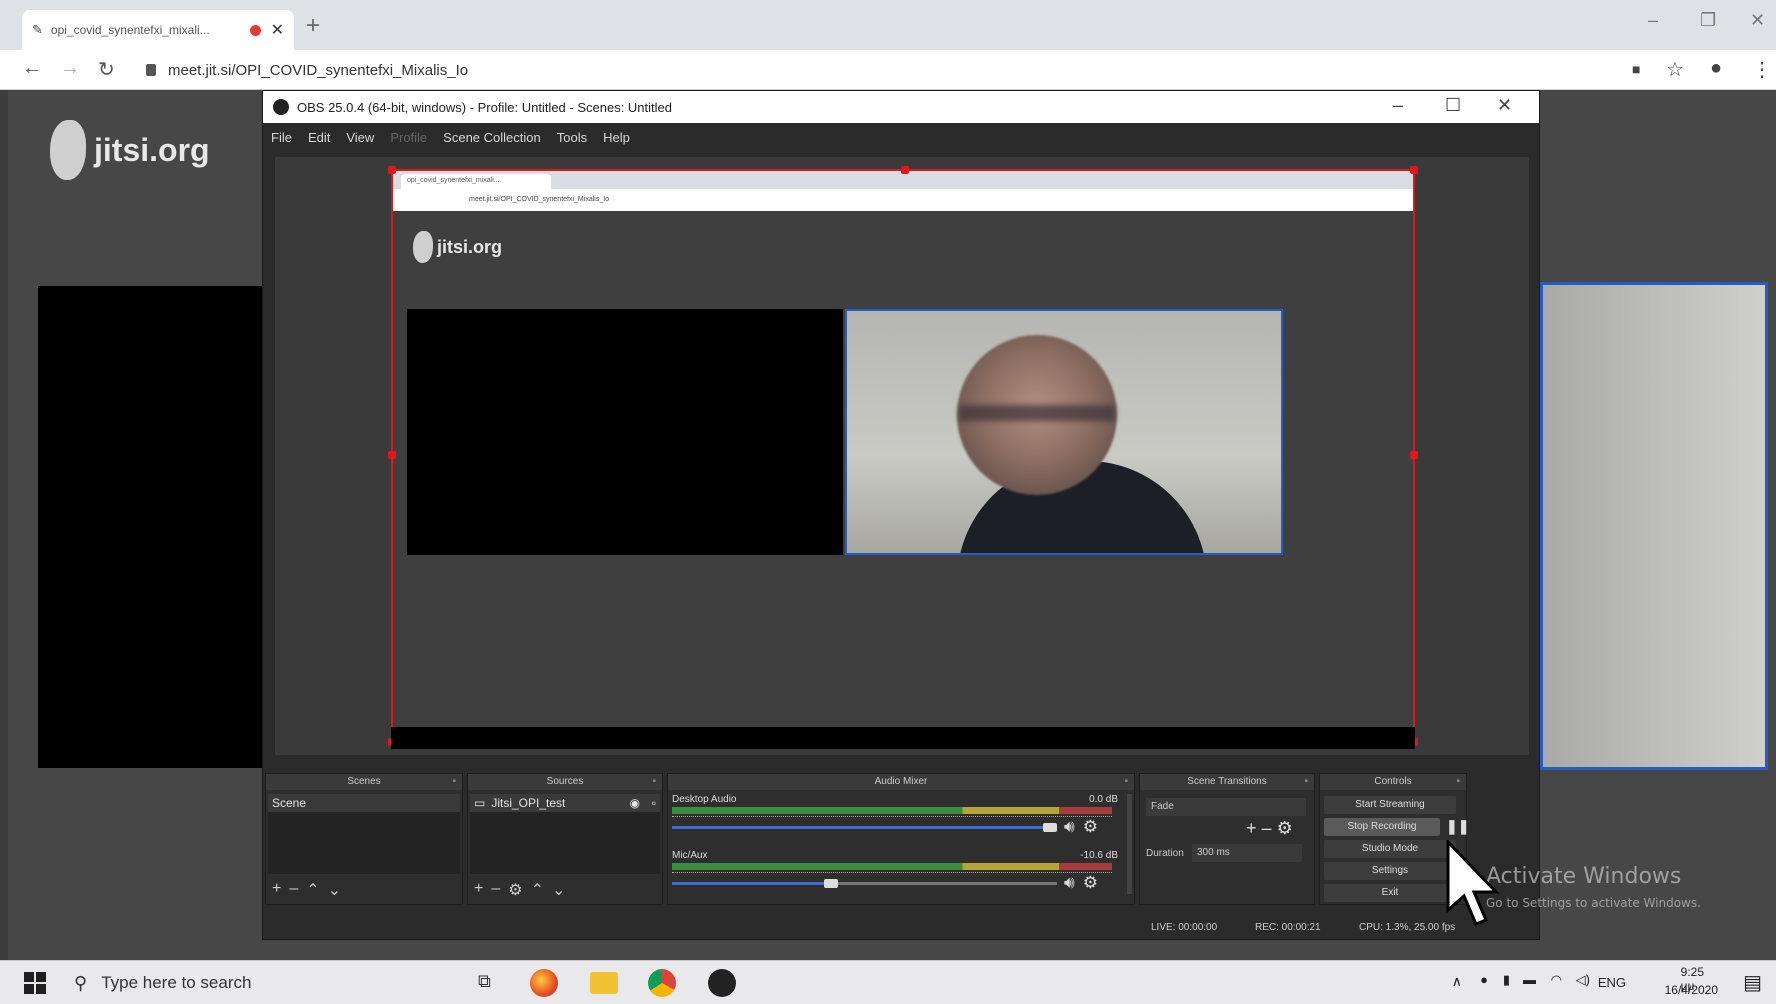 The width and height of the screenshot is (1776, 1004). Describe the element at coordinates (281, 107) in the screenshot. I see `obs-logo-icon` at that location.